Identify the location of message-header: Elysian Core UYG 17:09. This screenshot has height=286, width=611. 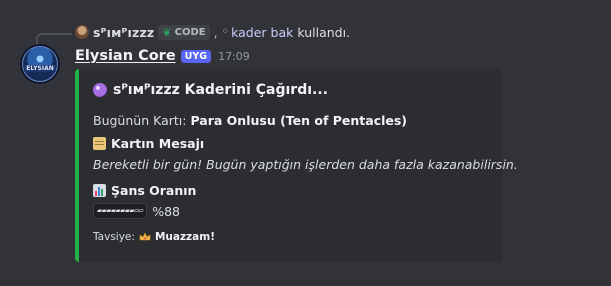
(162, 56).